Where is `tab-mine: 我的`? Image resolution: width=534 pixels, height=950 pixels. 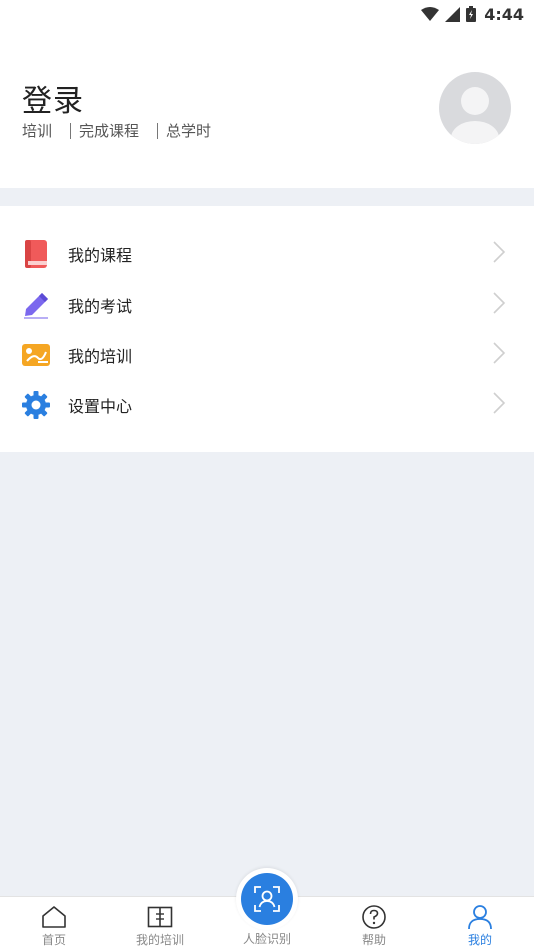 tab-mine: 我的 is located at coordinates (480, 923).